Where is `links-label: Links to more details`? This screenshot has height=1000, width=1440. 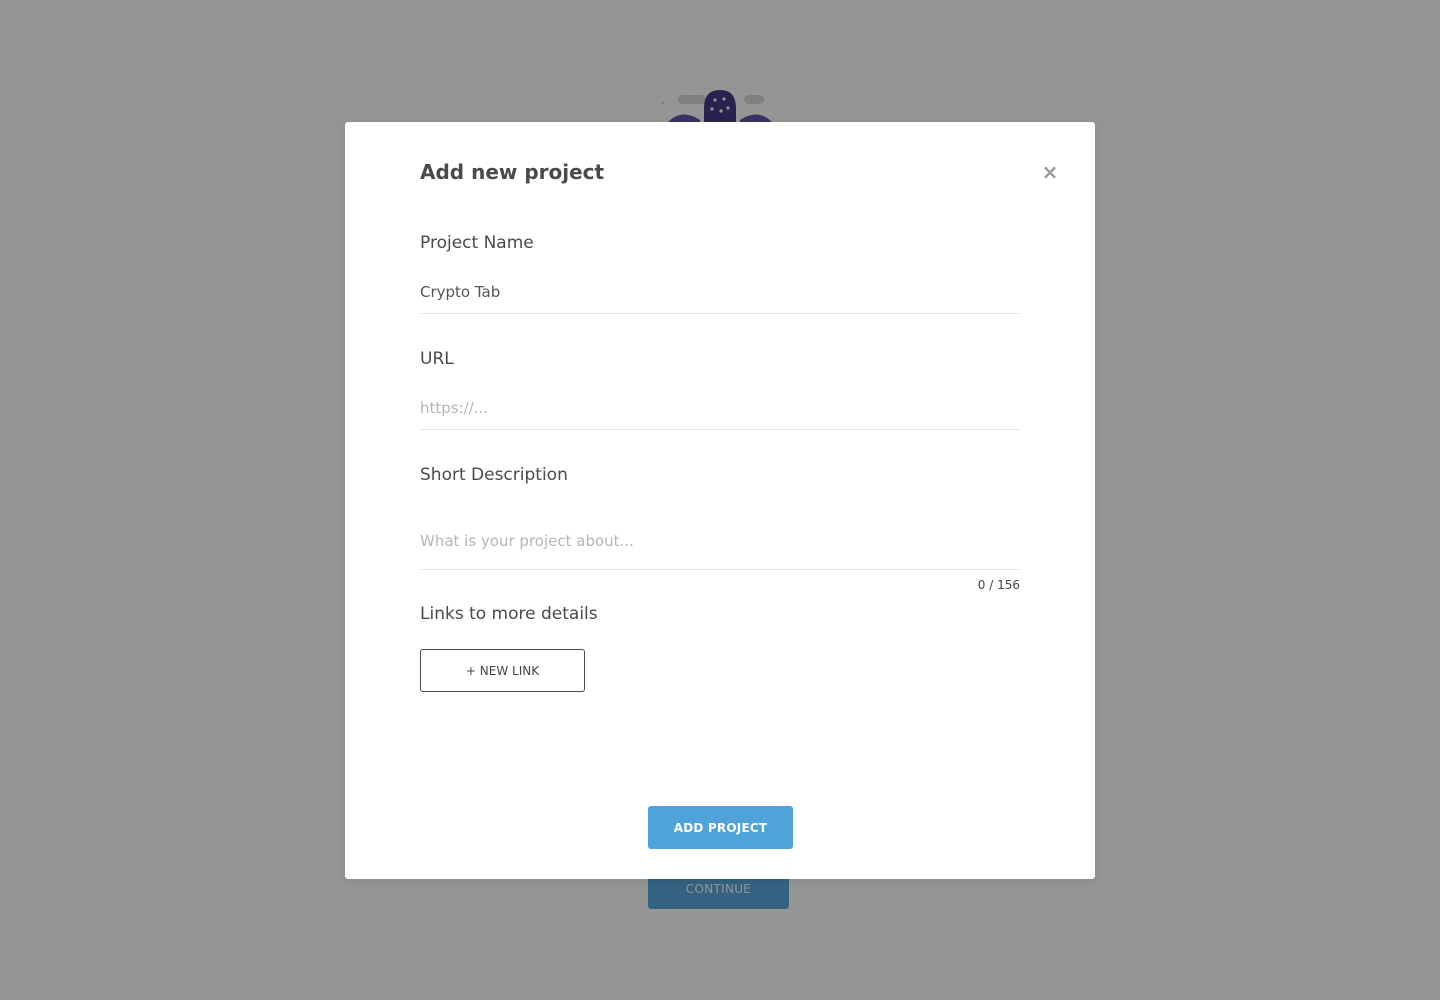
links-label: Links to more details is located at coordinates (509, 614).